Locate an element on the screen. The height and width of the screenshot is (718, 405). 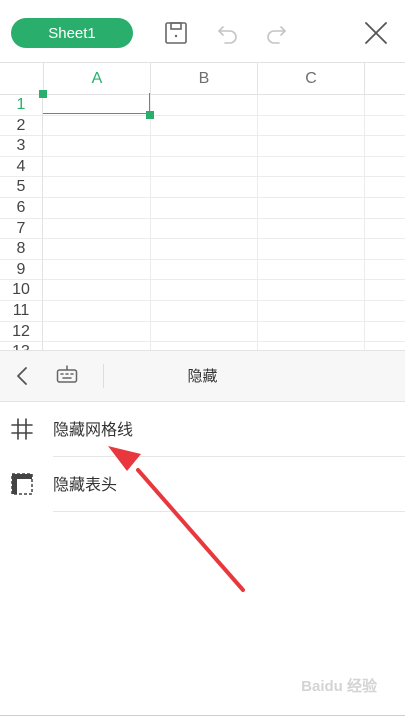
row-number: 4 is located at coordinates (21, 167).